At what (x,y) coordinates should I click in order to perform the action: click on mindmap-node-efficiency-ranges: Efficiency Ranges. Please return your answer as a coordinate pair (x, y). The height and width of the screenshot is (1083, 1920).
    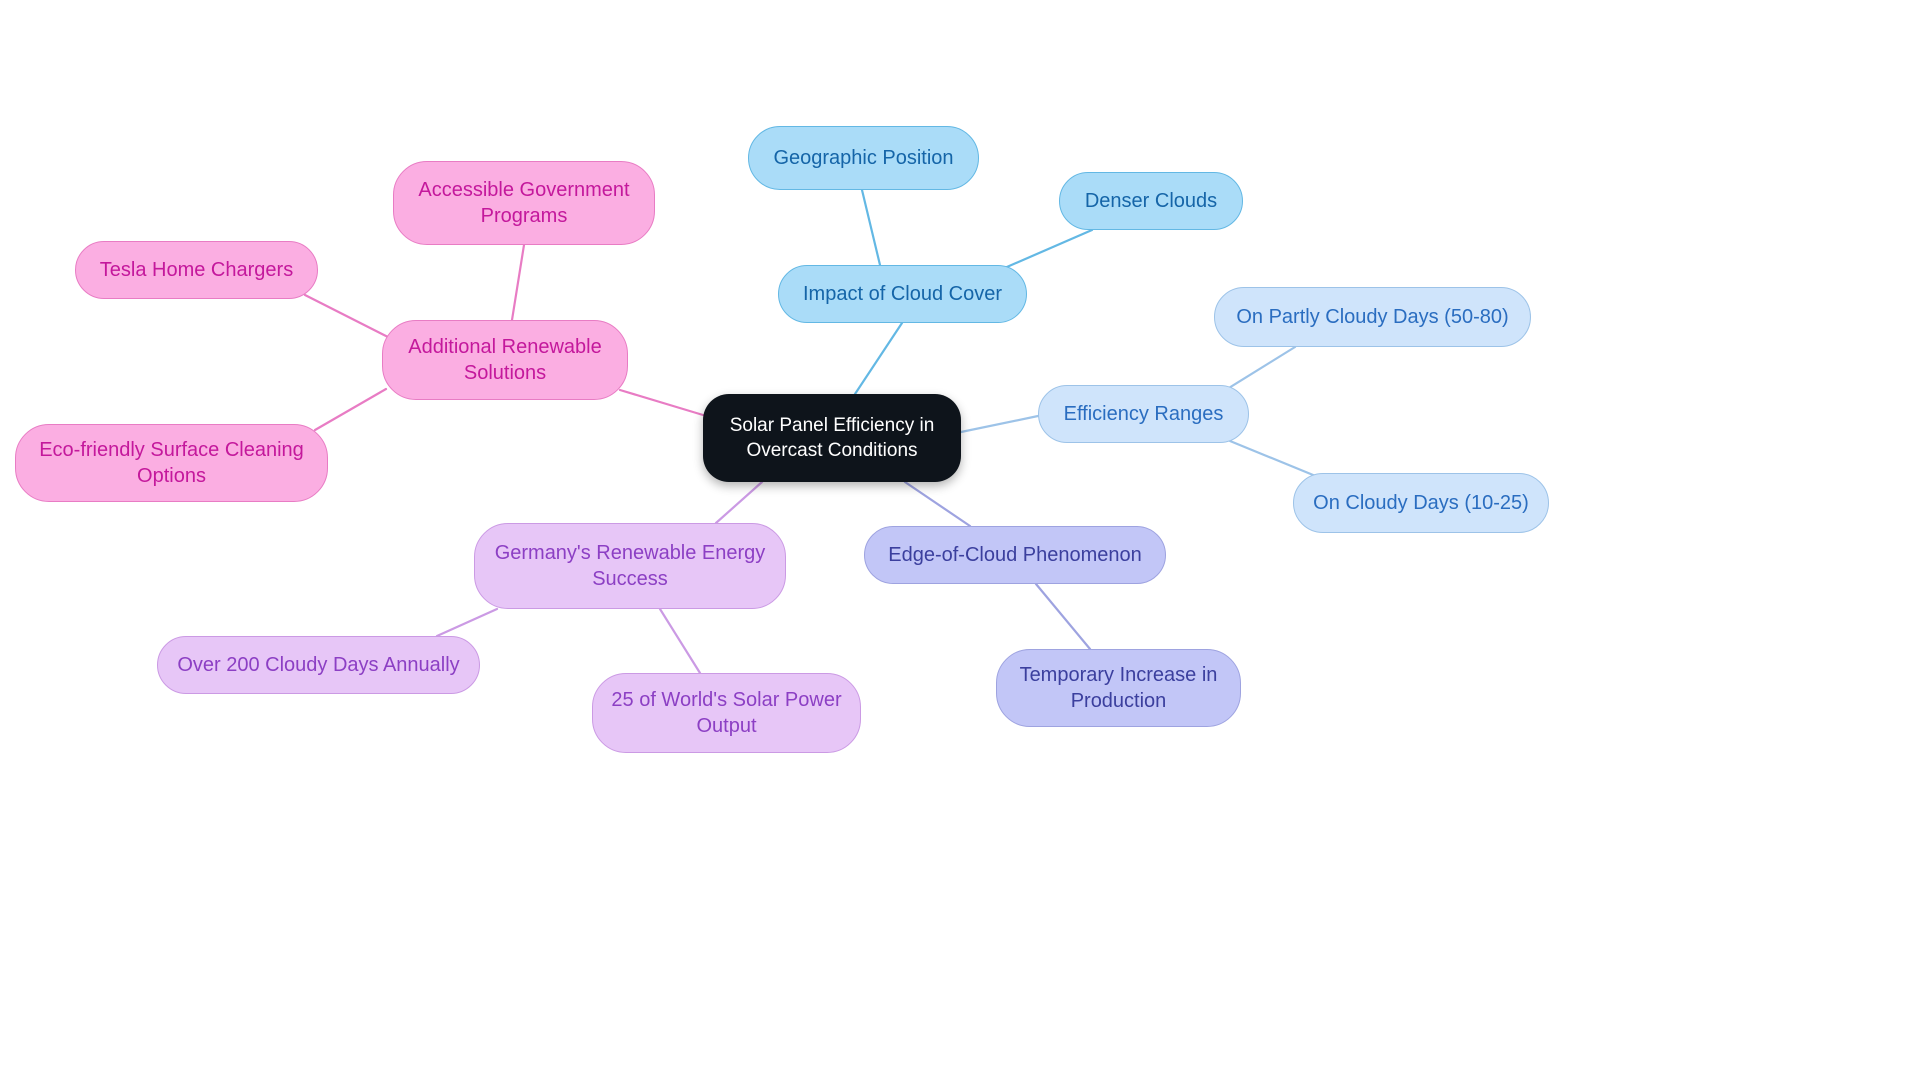
    Looking at the image, I should click on (1143, 414).